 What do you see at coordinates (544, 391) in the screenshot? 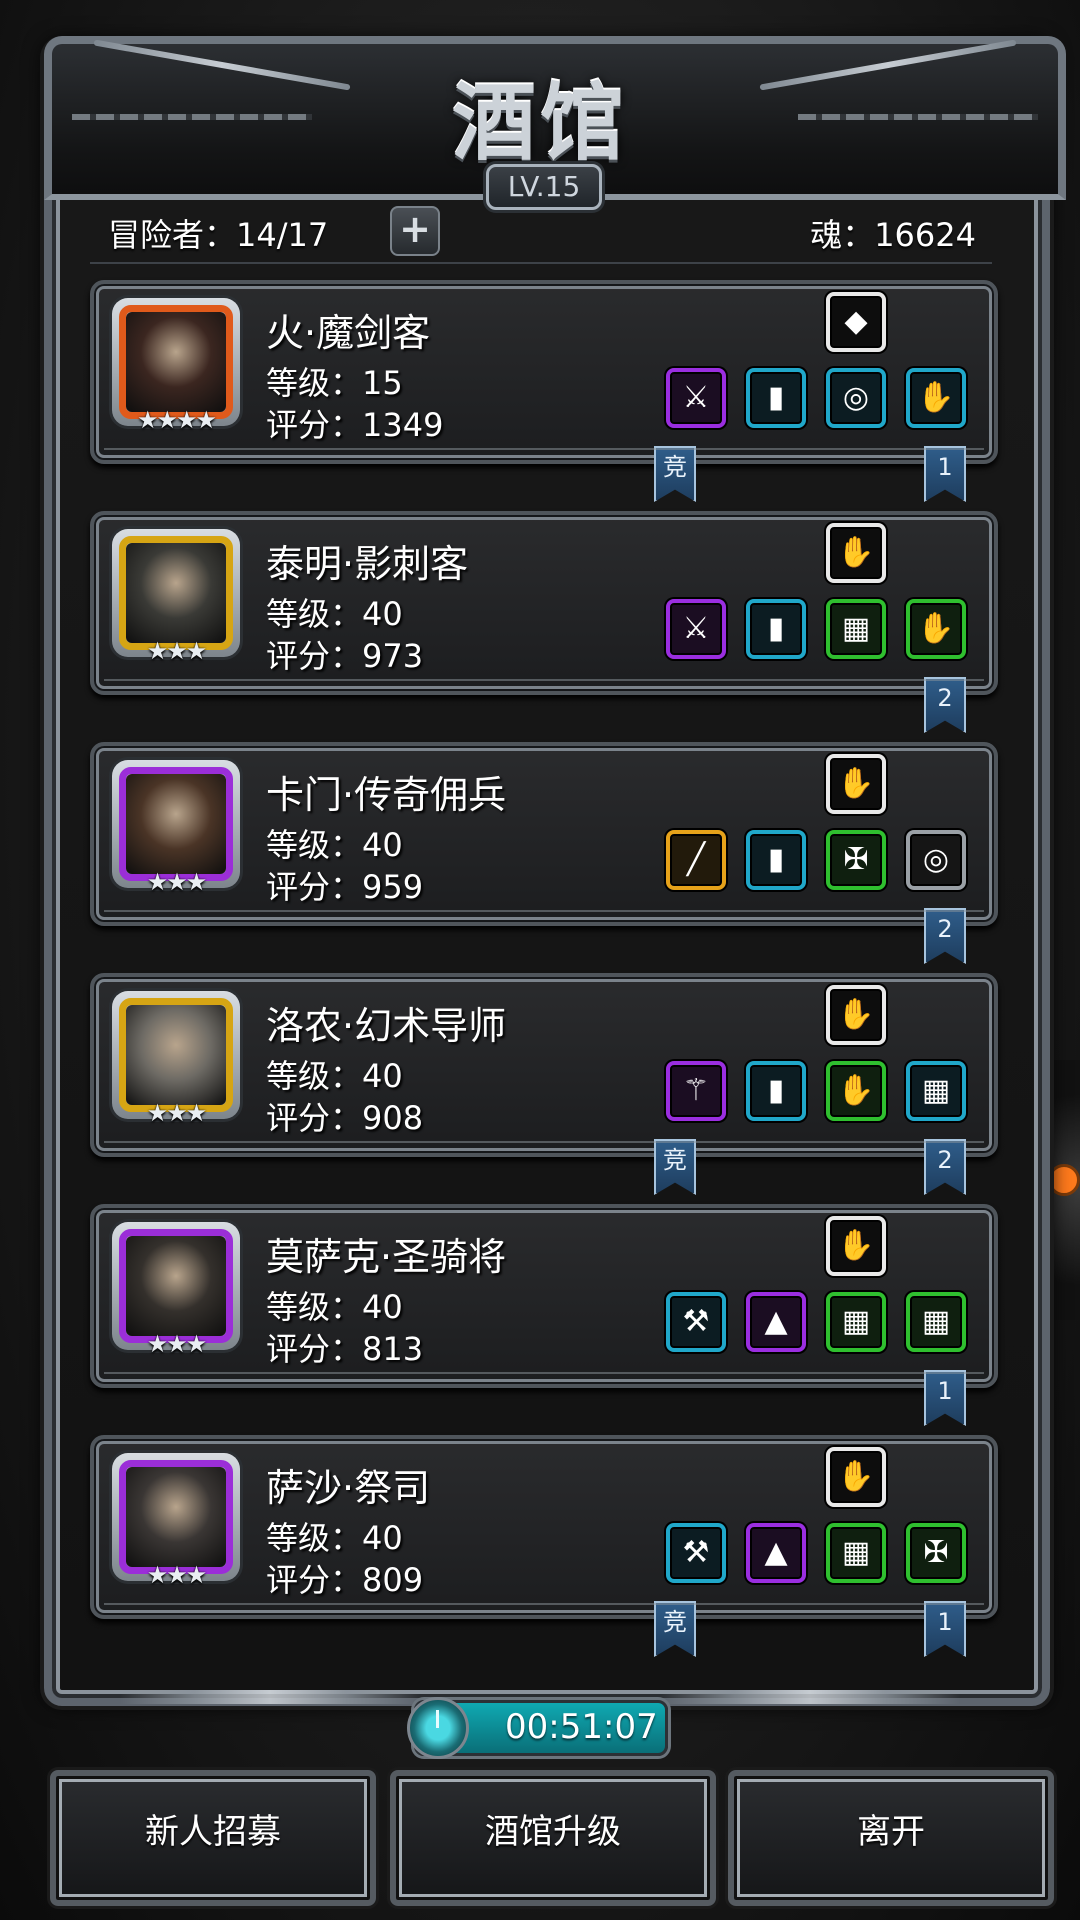
I see `hero-card: ★★★★ 火·魔剑客 等级：15 评分：1349 ◆ ⚔ ▮ ◎ ✋ 竞 1` at bounding box center [544, 391].